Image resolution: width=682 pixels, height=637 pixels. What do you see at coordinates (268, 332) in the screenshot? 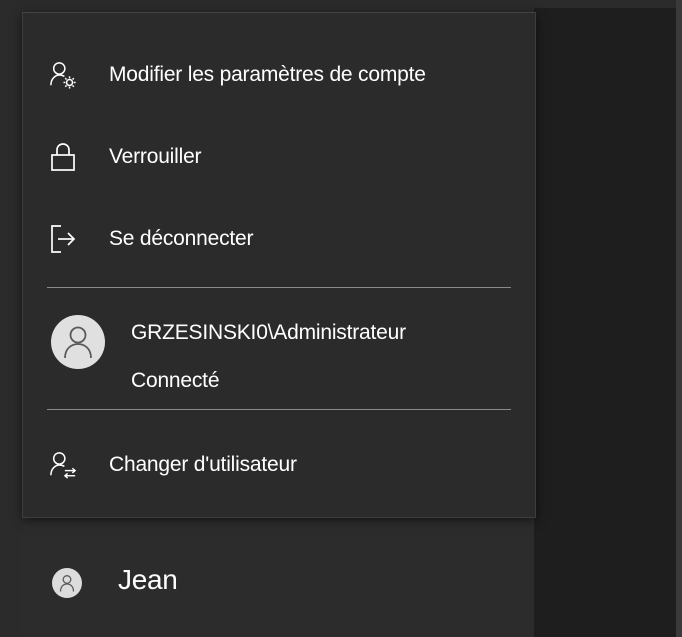
I see `account-name: GRZESINSKI0\Administrateur` at bounding box center [268, 332].